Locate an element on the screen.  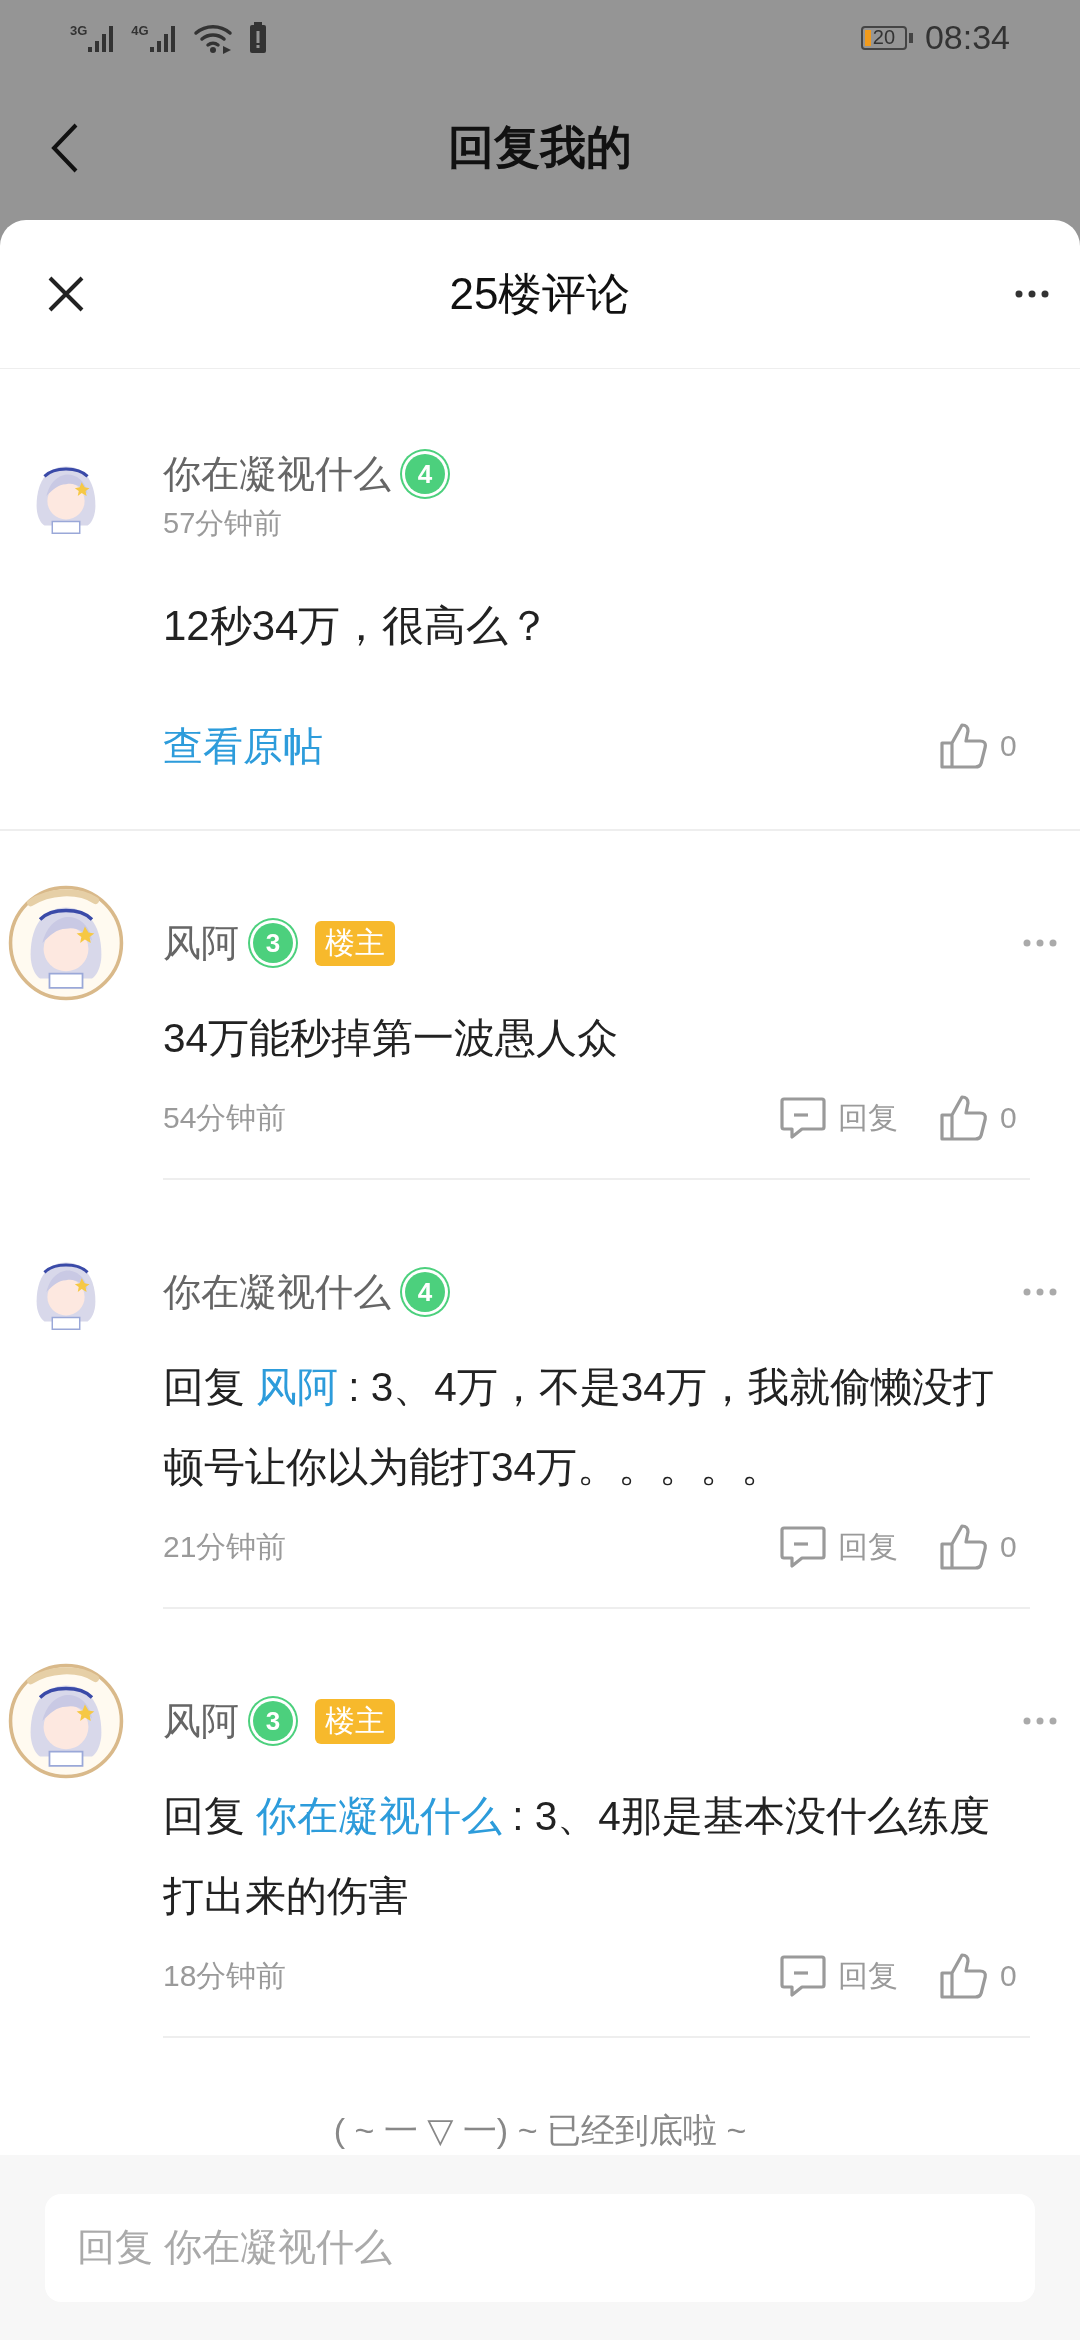
reply-text: 回复 风阿 : 3、4万，不是34万，我就偷懒没打顿号让你以为能打34万。。。。。 is located at coordinates (579, 1427).